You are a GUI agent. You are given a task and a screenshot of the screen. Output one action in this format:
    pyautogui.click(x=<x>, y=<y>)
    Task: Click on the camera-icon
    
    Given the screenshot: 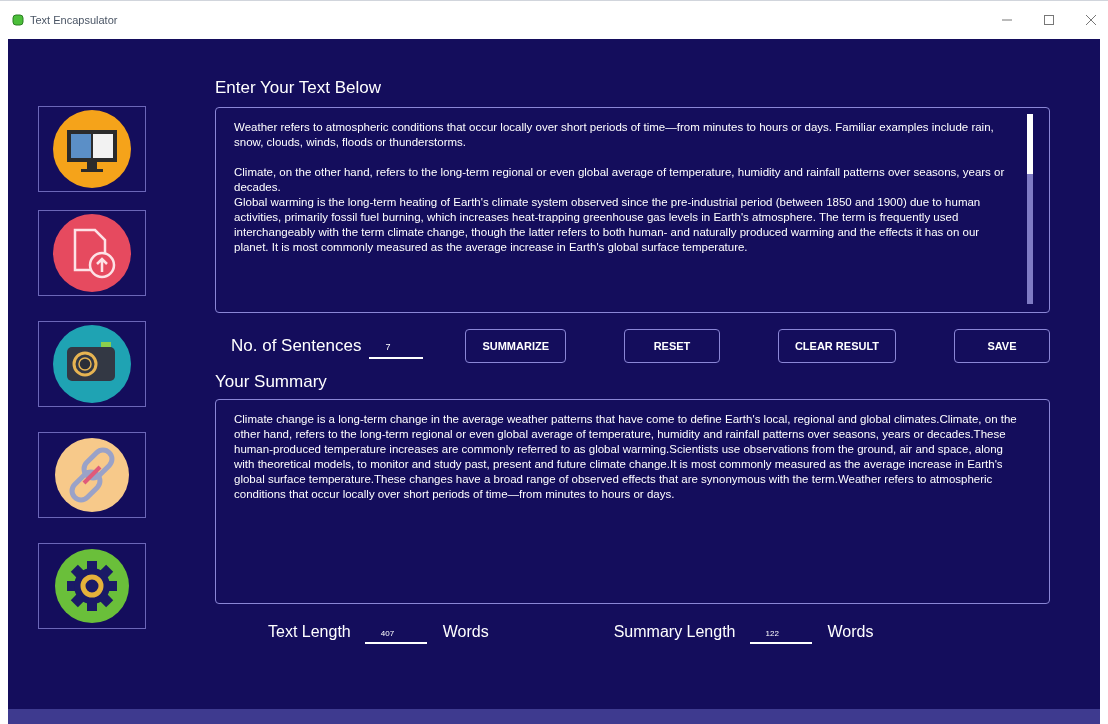 What is the action you would take?
    pyautogui.click(x=92, y=364)
    